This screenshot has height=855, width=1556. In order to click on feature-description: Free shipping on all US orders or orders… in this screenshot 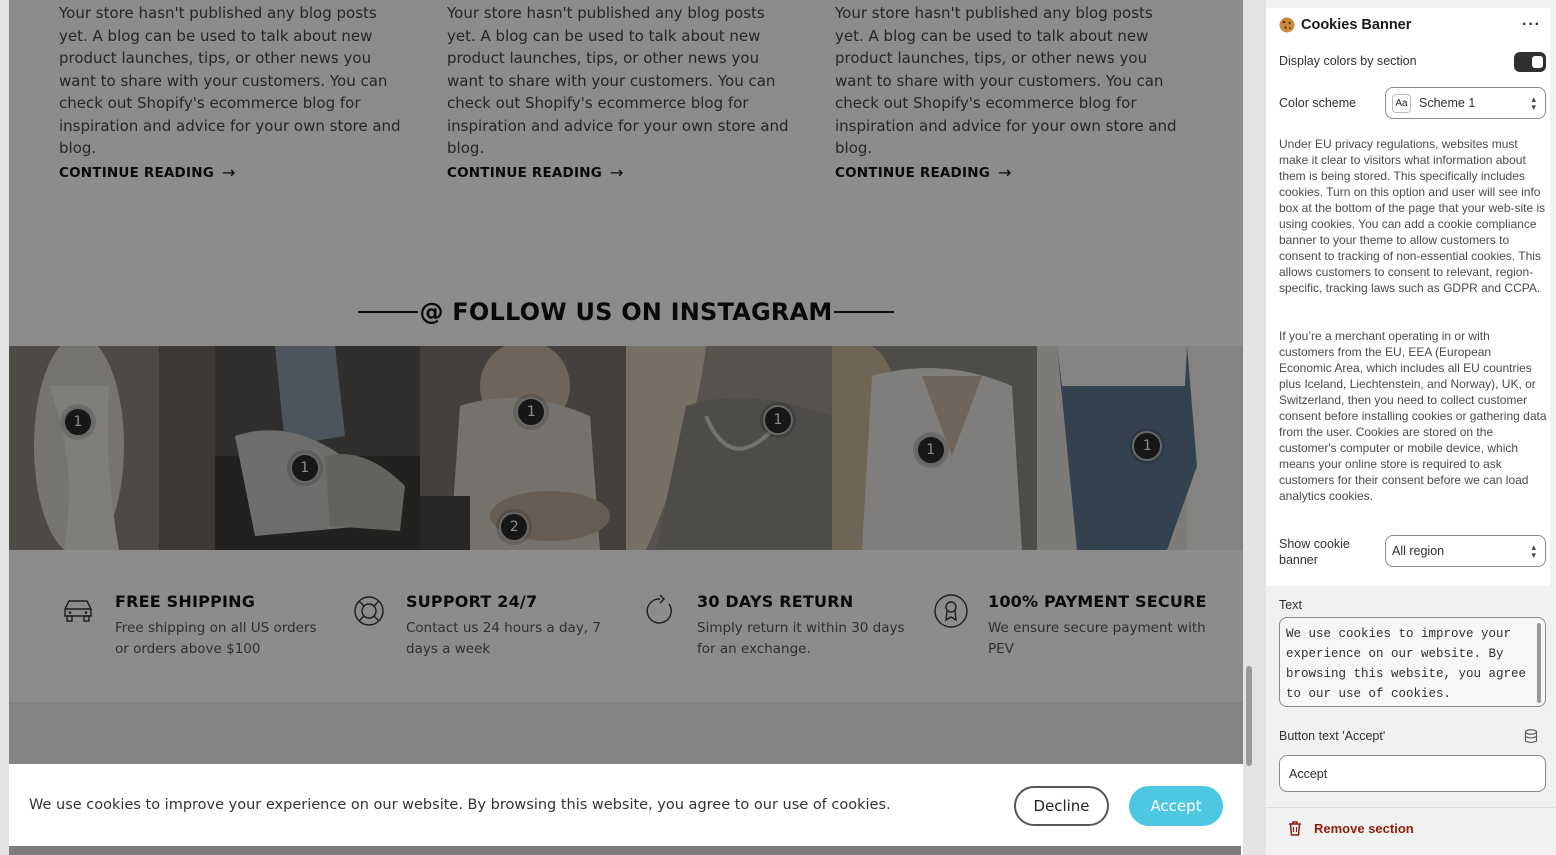, I will do `click(216, 638)`.